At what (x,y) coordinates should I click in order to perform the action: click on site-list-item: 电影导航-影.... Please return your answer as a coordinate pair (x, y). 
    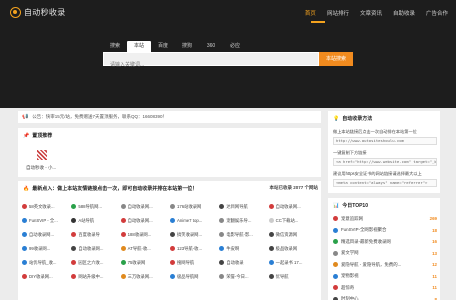
    Looking at the image, I should click on (243, 234).